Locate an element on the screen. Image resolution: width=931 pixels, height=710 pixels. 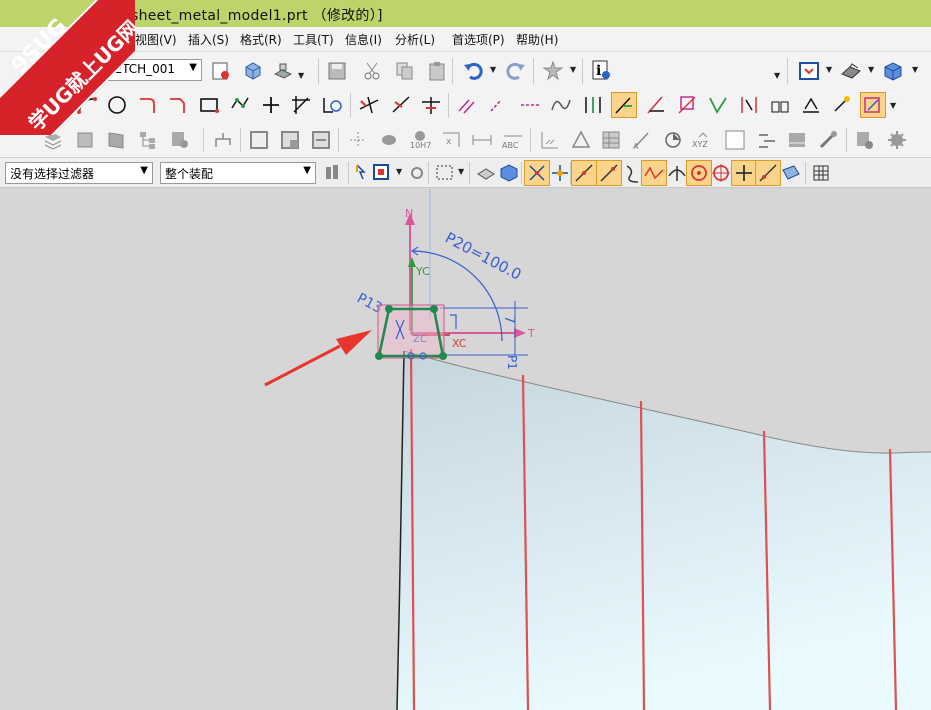
fit-view-button is located at coordinates (809, 71).